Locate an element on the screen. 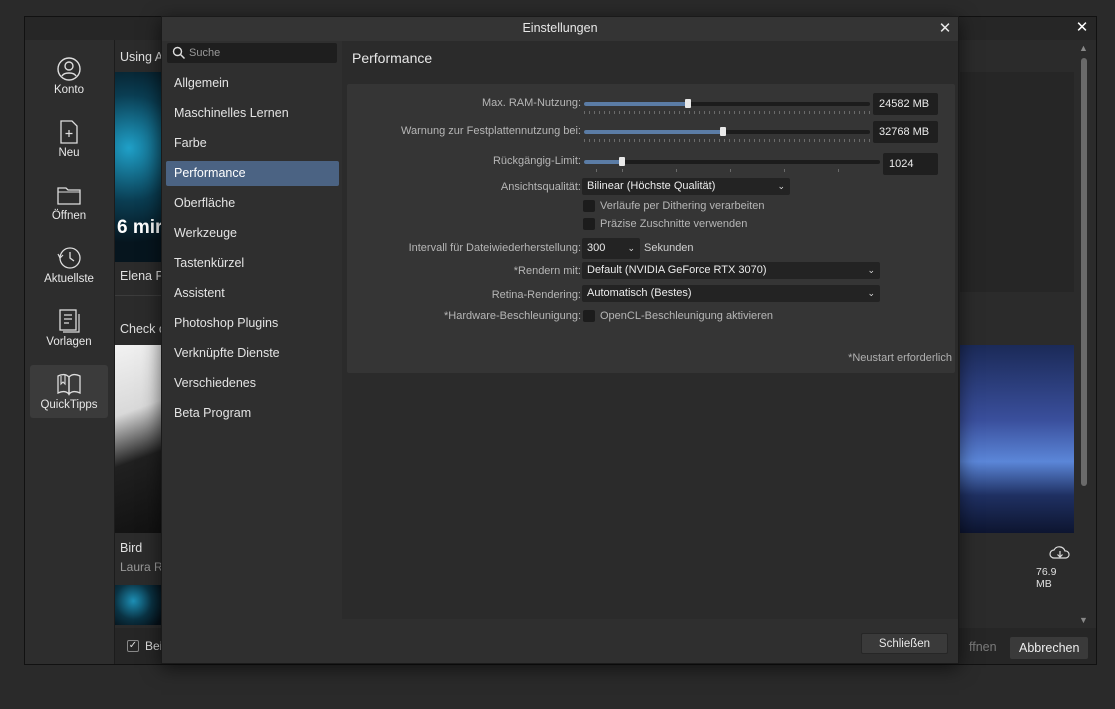  retina-rendering-value: Automatisch (Bestes) is located at coordinates (639, 293).